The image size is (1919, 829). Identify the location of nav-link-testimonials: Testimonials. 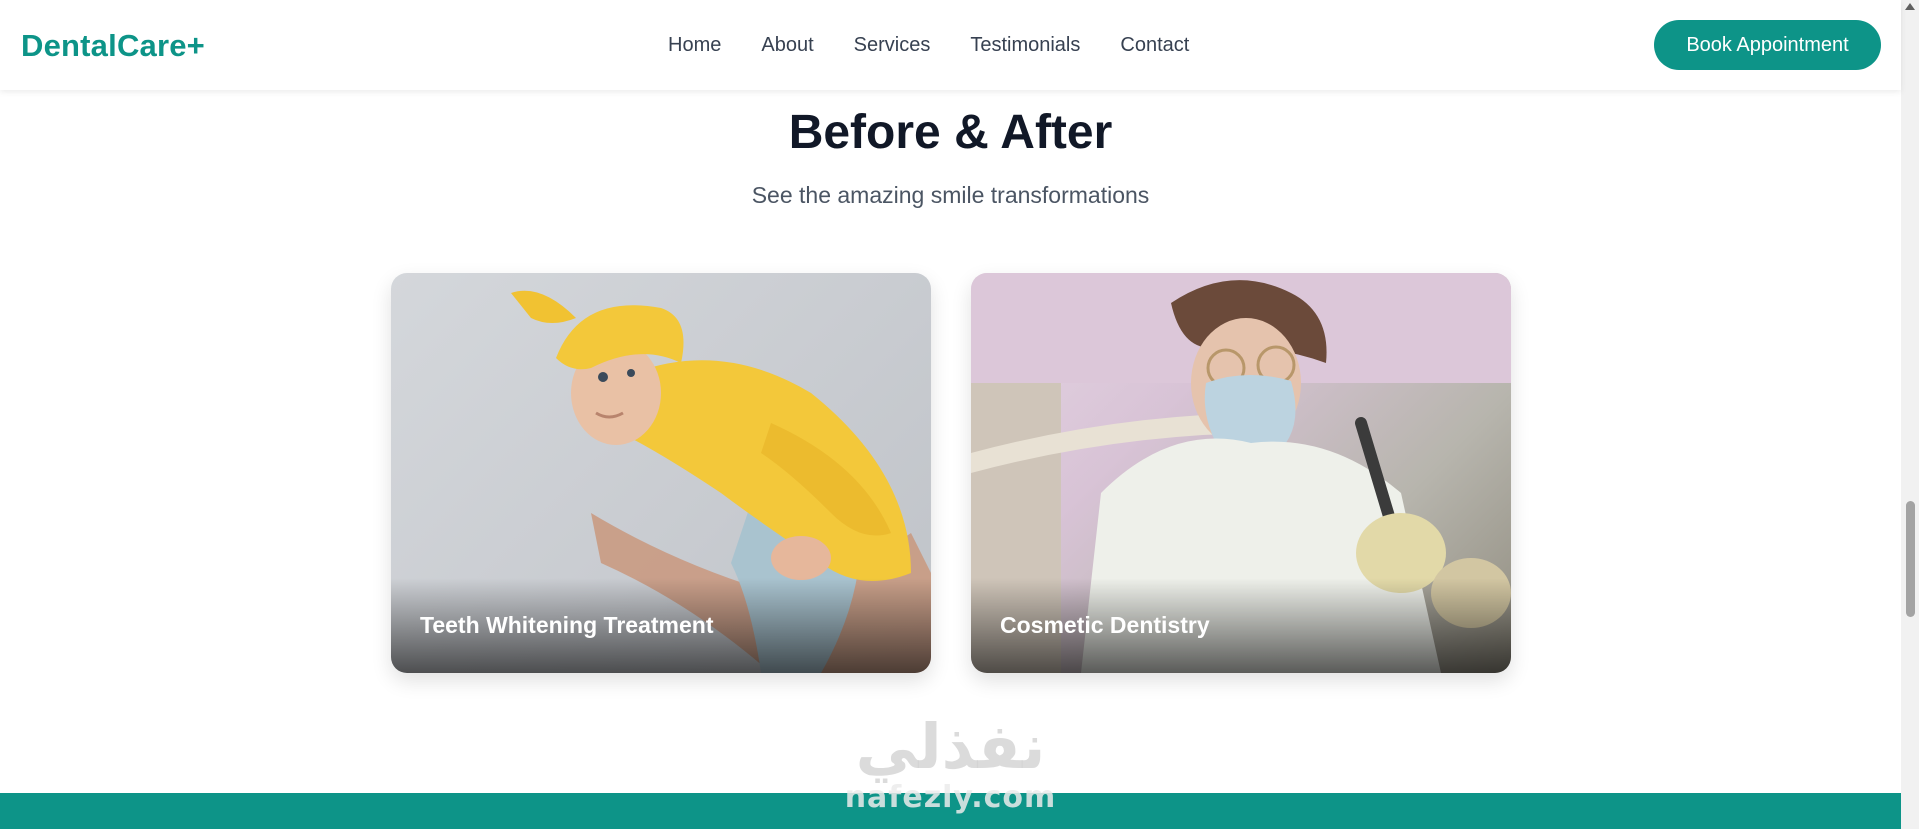
(1025, 45).